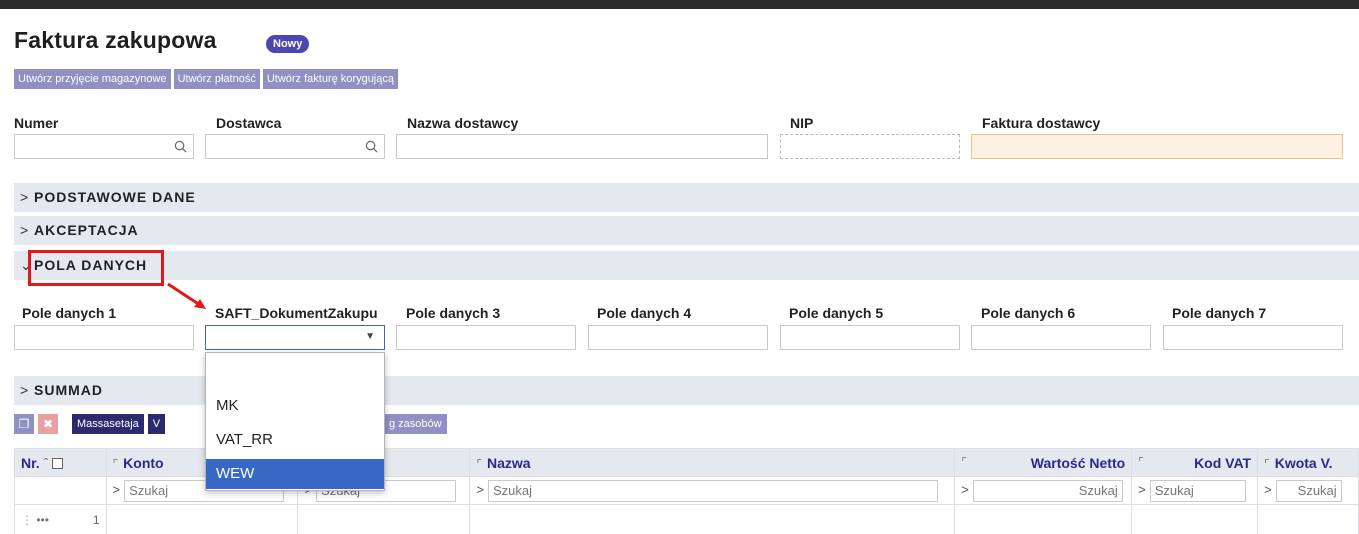 This screenshot has height=534, width=1359. I want to click on saft-dropdown-list: MK VAT_RR WEW, so click(295, 421).